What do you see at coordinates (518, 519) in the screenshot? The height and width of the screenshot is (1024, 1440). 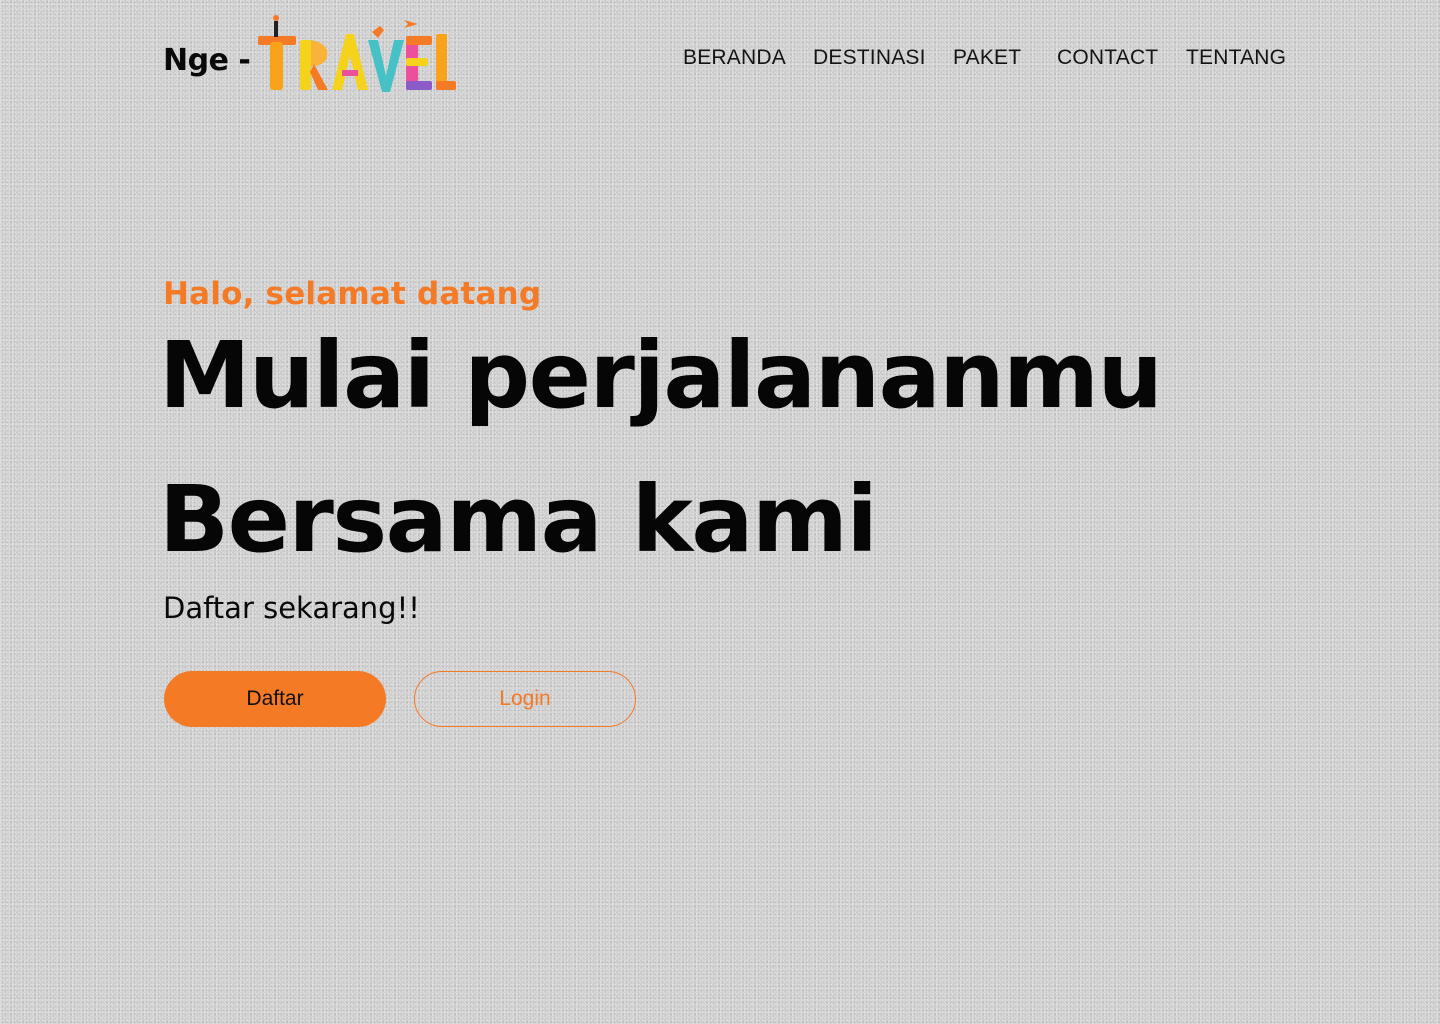 I see `hero-headline-line2: Bersama kami` at bounding box center [518, 519].